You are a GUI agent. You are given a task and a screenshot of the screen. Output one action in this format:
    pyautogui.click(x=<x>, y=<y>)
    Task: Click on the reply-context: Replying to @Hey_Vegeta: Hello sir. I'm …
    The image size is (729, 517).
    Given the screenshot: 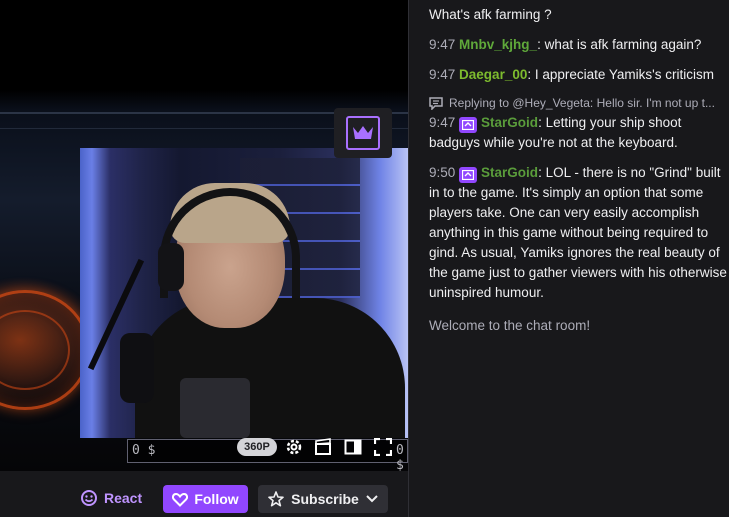 What is the action you would take?
    pyautogui.click(x=579, y=103)
    